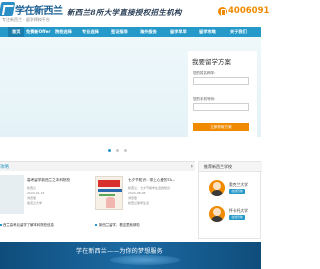 The image size is (320, 269). I want to click on article-link: 新西兰留学，看这里就够啦, so click(119, 224).